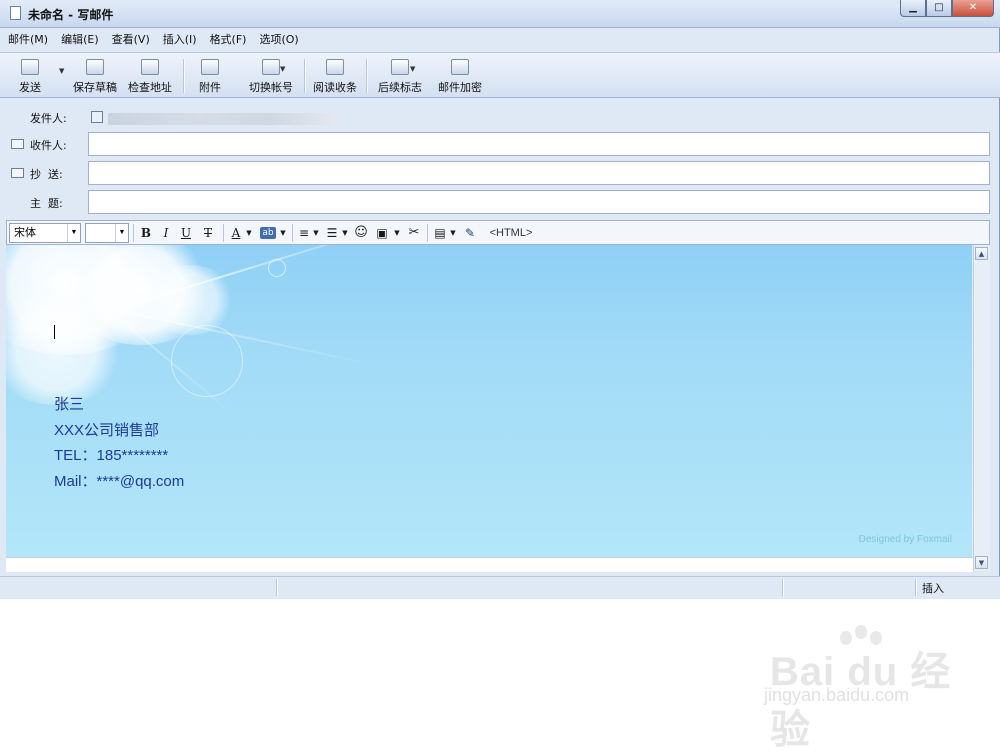  Describe the element at coordinates (470, 233) in the screenshot. I see `brush-icon: ✎` at that location.